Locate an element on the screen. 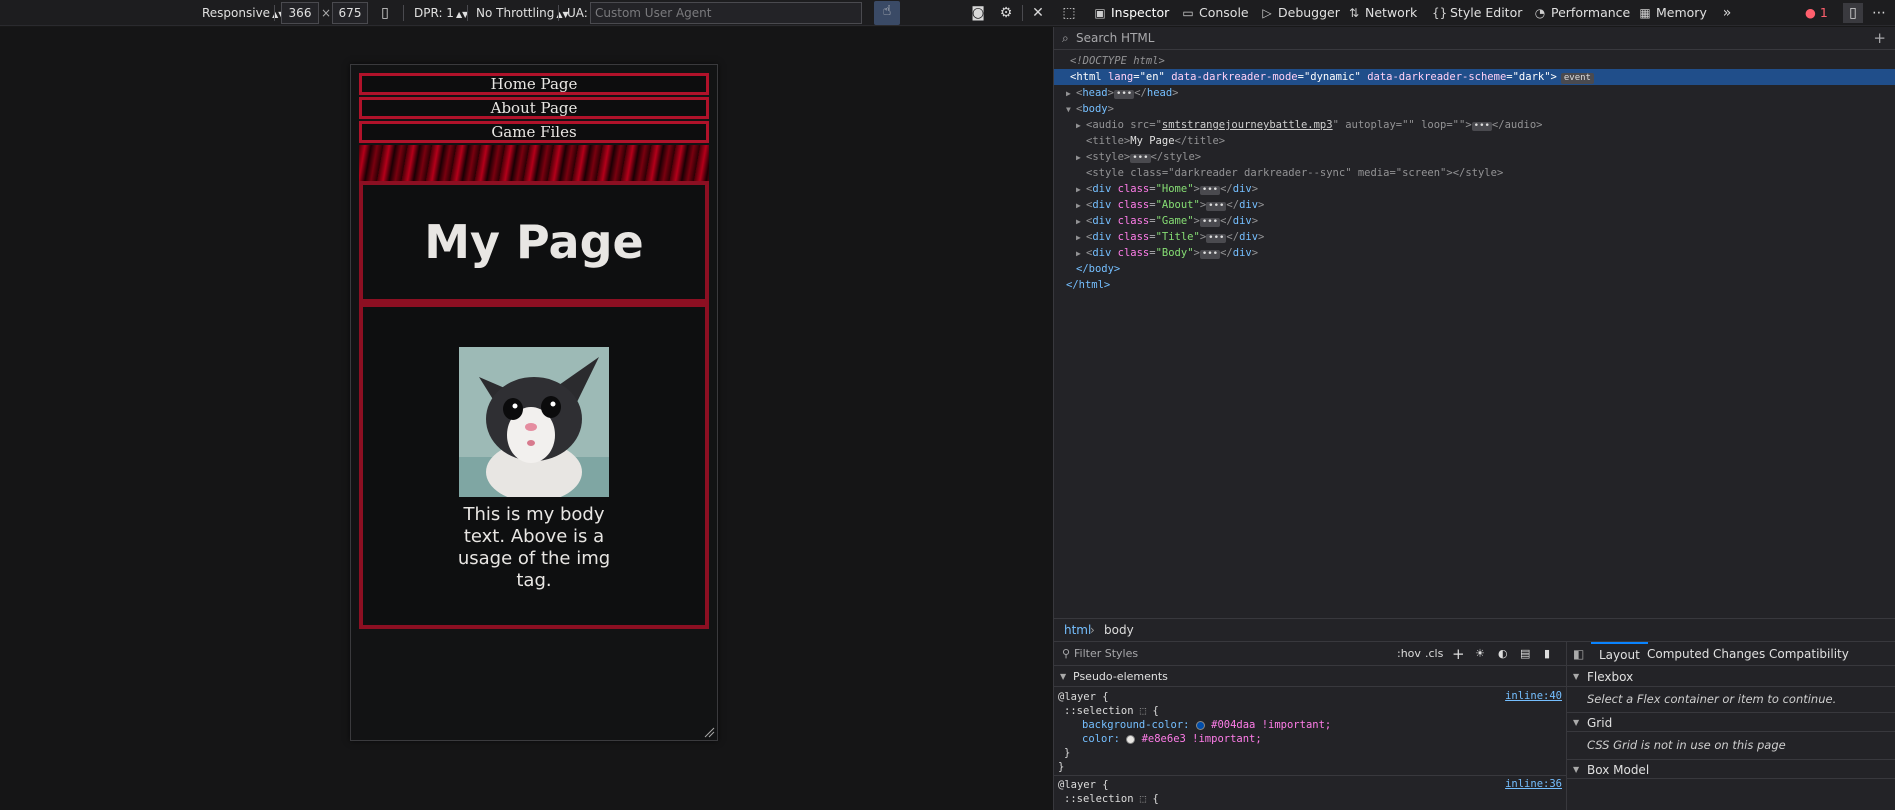 This screenshot has width=1895, height=810. dark-scheme-icon: ◐ is located at coordinates (1503, 654).